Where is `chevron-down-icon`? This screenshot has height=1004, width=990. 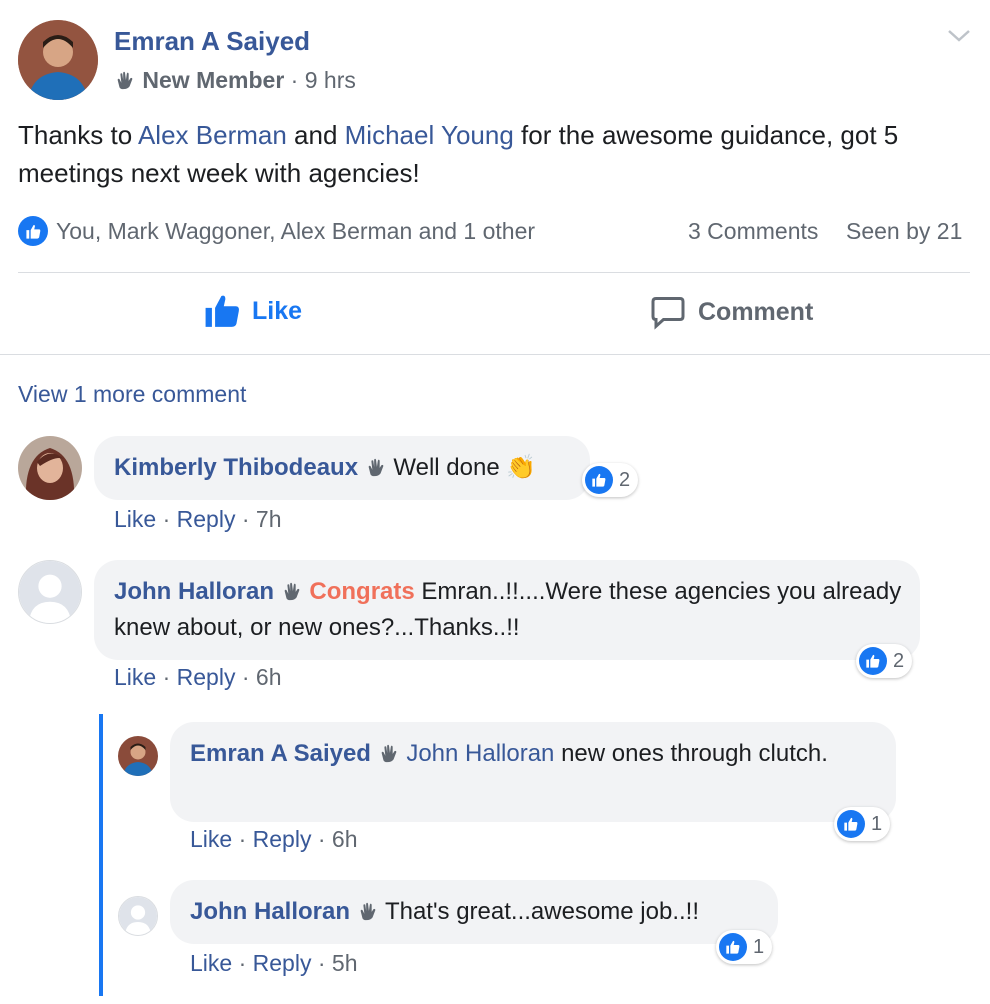 chevron-down-icon is located at coordinates (959, 36).